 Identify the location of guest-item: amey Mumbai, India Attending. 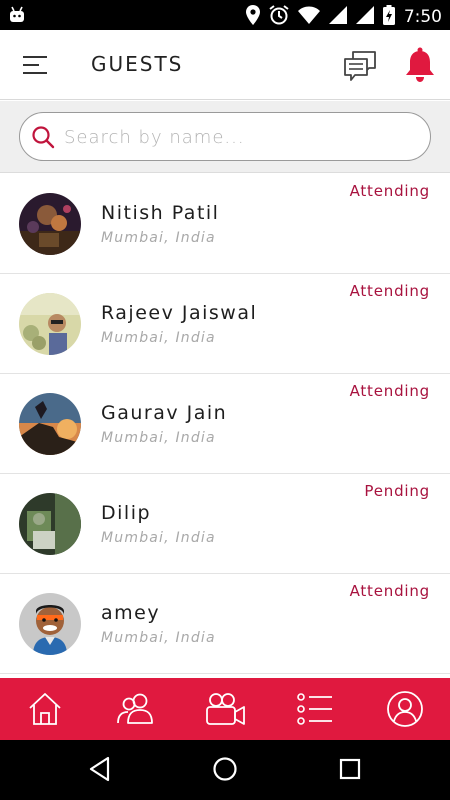
(225, 624).